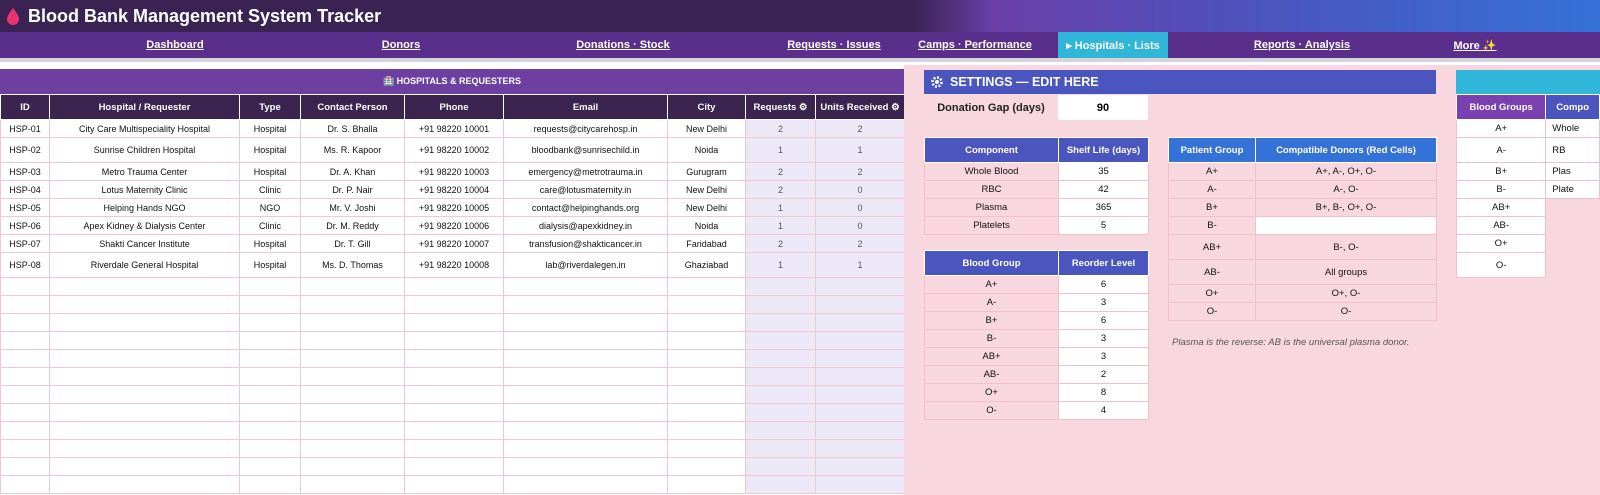  I want to click on cell-blood-group: AB-, so click(1501, 225).